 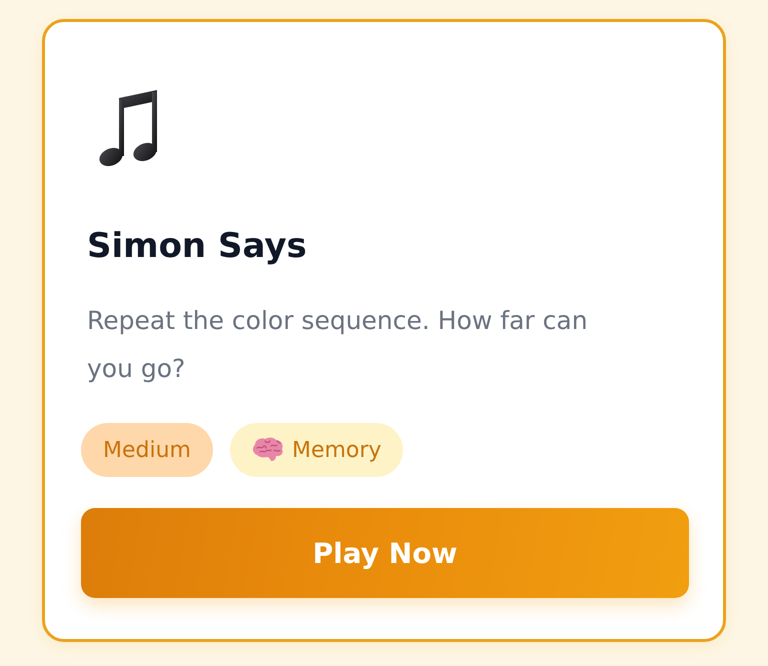 What do you see at coordinates (317, 450) in the screenshot?
I see `category-tag: Memory` at bounding box center [317, 450].